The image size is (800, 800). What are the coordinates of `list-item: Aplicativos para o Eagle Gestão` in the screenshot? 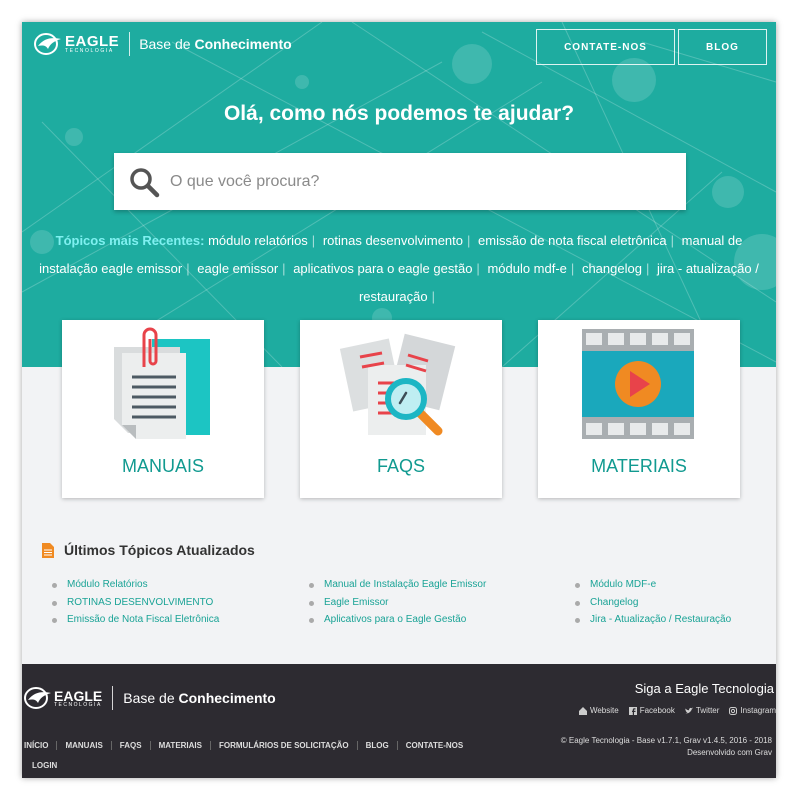 It's located at (397, 623).